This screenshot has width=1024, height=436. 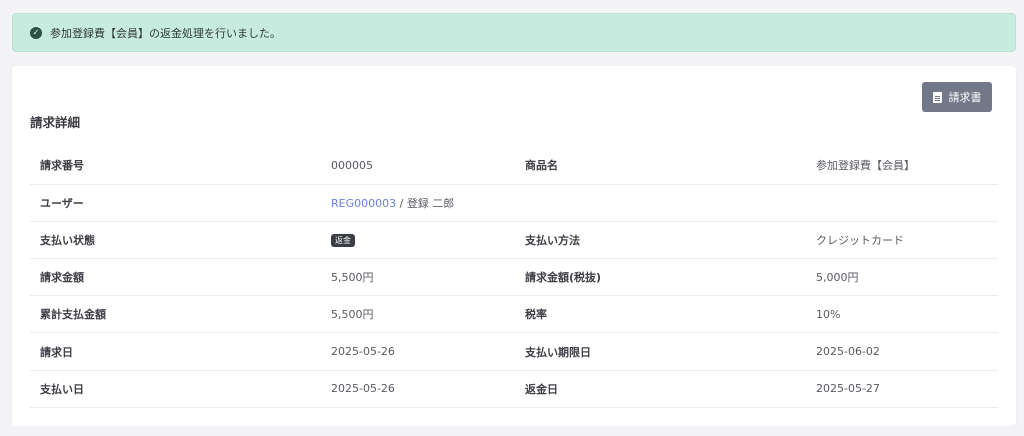 I want to click on table-row: ユーザー REG000003 / 登録 二郎, so click(x=514, y=203).